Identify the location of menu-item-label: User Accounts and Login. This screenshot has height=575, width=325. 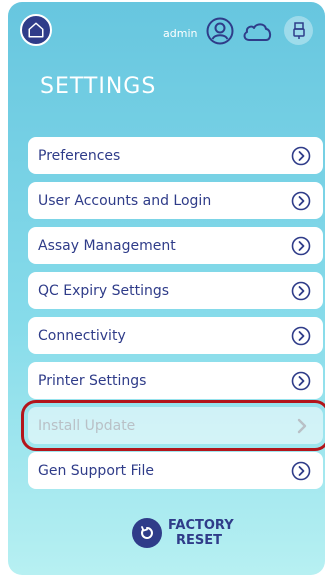
(125, 200).